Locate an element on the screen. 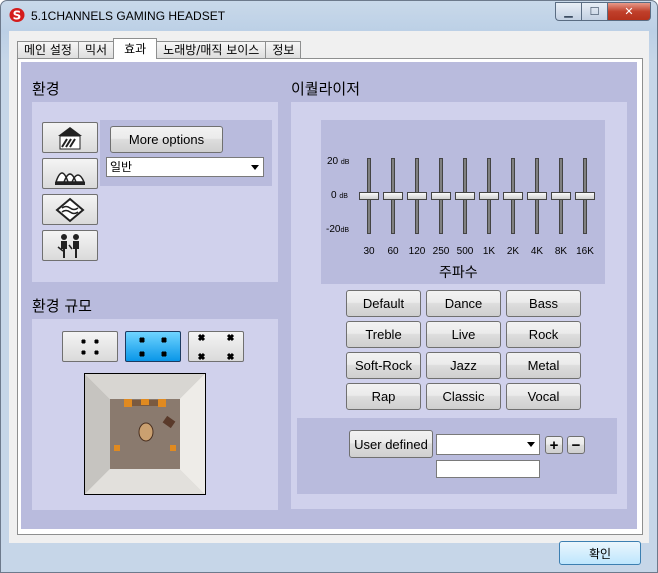 Image resolution: width=658 pixels, height=573 pixels. frequency-label: 주파수 is located at coordinates (458, 272).